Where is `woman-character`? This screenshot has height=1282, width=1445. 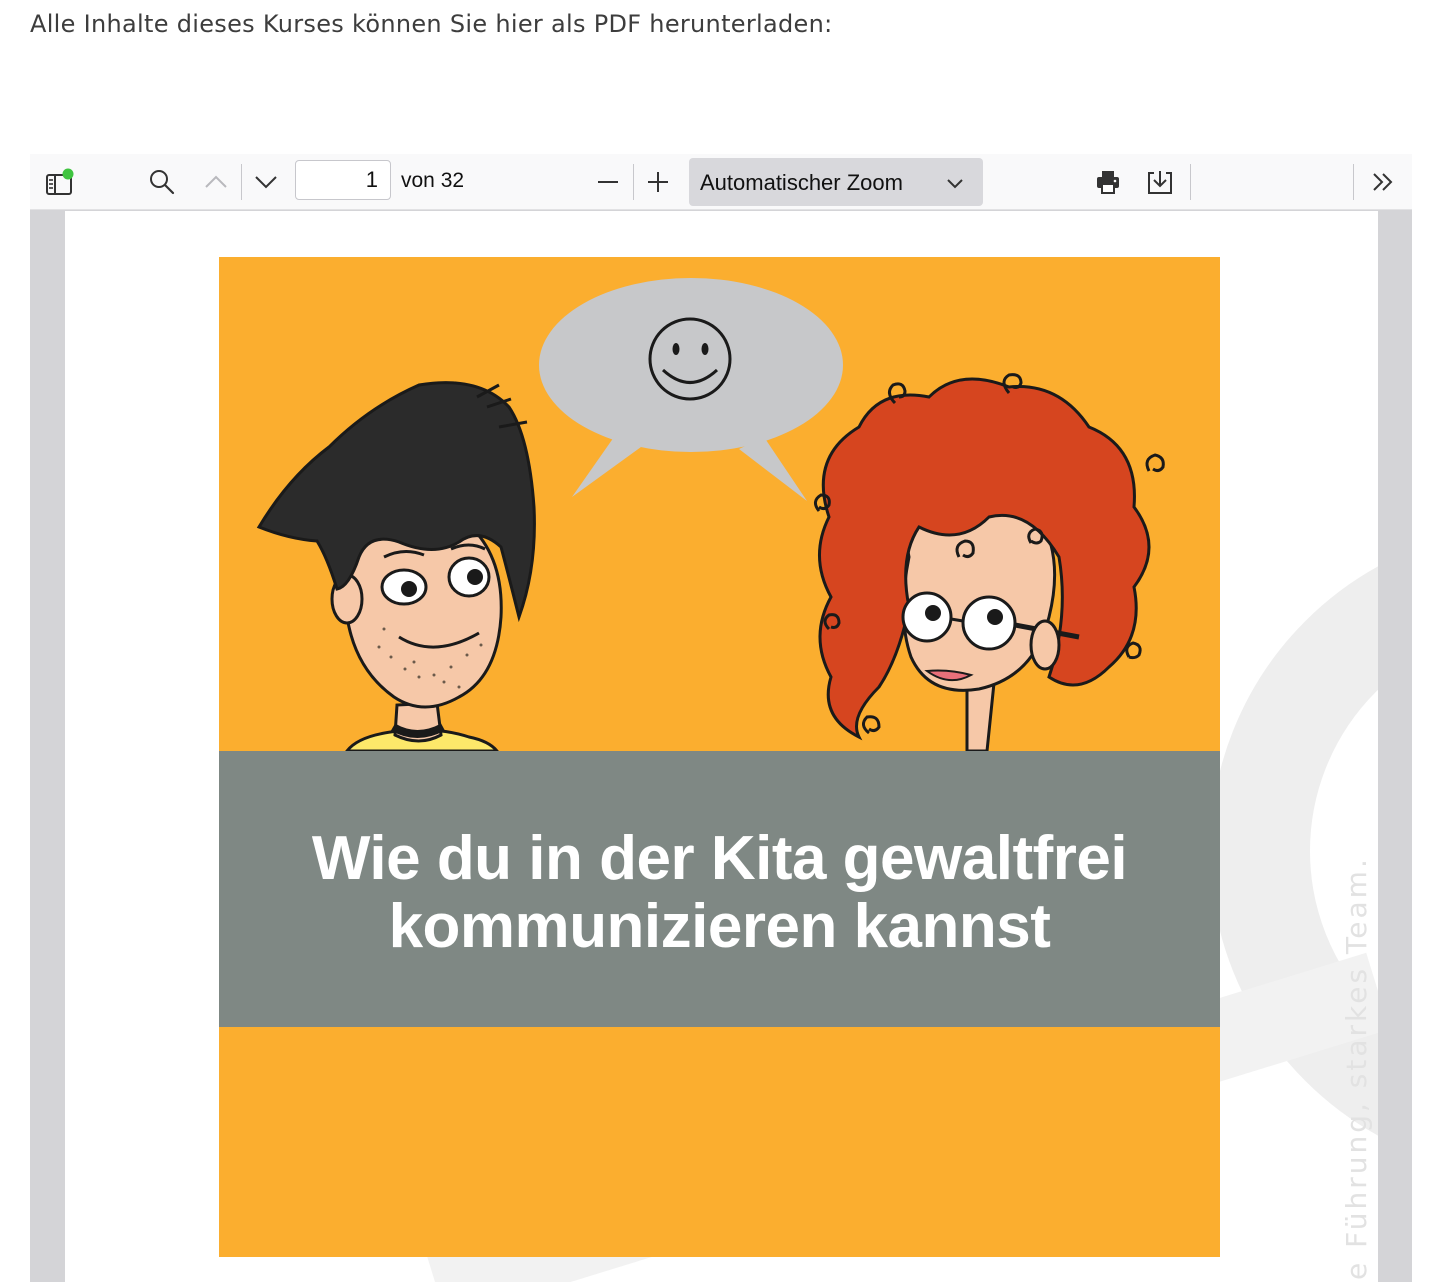 woman-character is located at coordinates (989, 563).